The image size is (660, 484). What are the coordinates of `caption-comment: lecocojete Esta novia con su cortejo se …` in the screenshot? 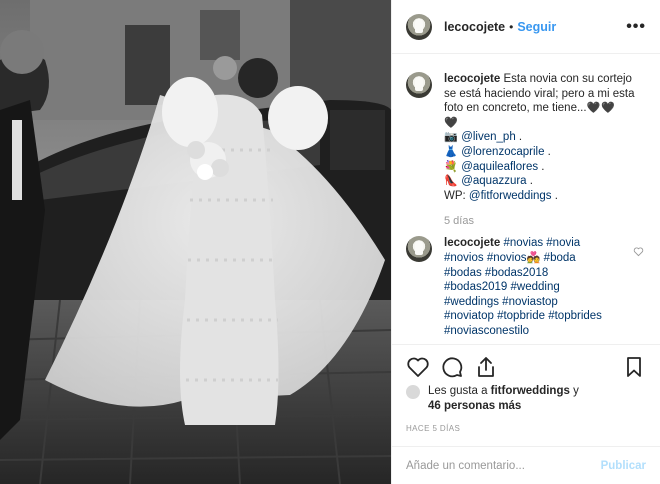 It's located at (526, 137).